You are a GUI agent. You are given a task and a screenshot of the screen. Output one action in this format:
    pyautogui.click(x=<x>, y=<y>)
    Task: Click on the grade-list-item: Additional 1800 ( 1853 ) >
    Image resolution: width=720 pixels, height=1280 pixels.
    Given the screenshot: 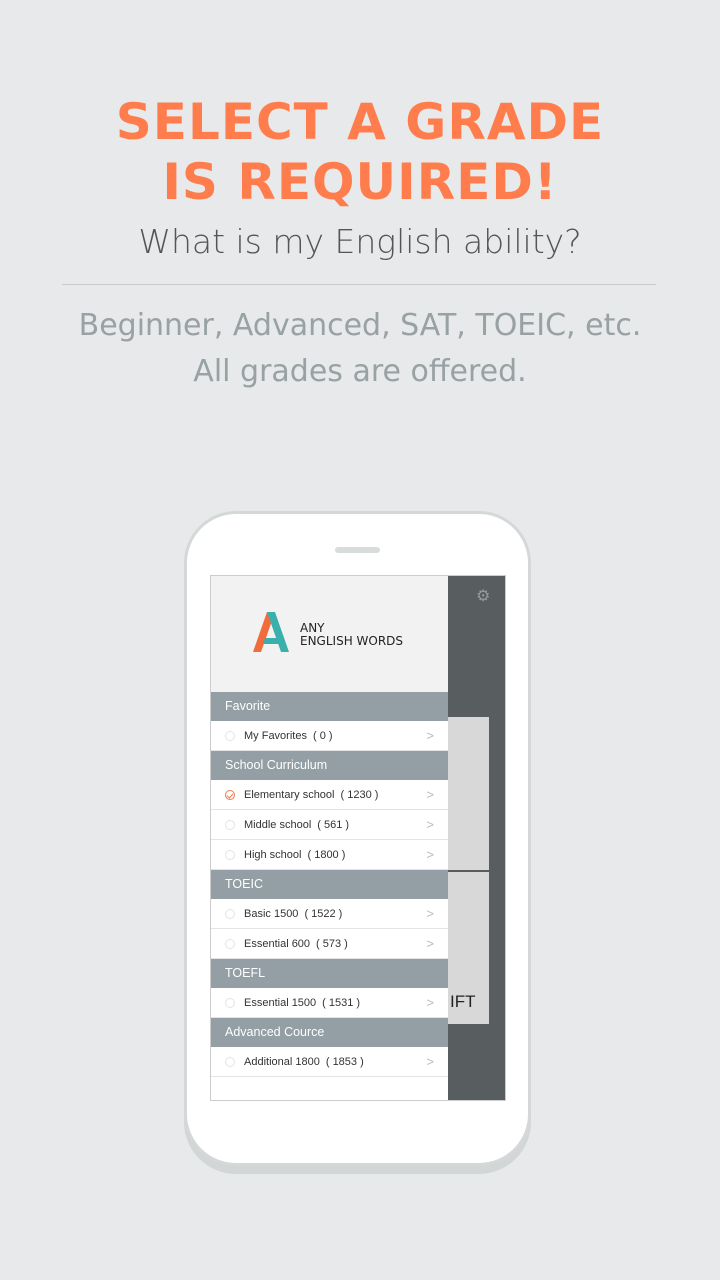 What is the action you would take?
    pyautogui.click(x=329, y=1062)
    